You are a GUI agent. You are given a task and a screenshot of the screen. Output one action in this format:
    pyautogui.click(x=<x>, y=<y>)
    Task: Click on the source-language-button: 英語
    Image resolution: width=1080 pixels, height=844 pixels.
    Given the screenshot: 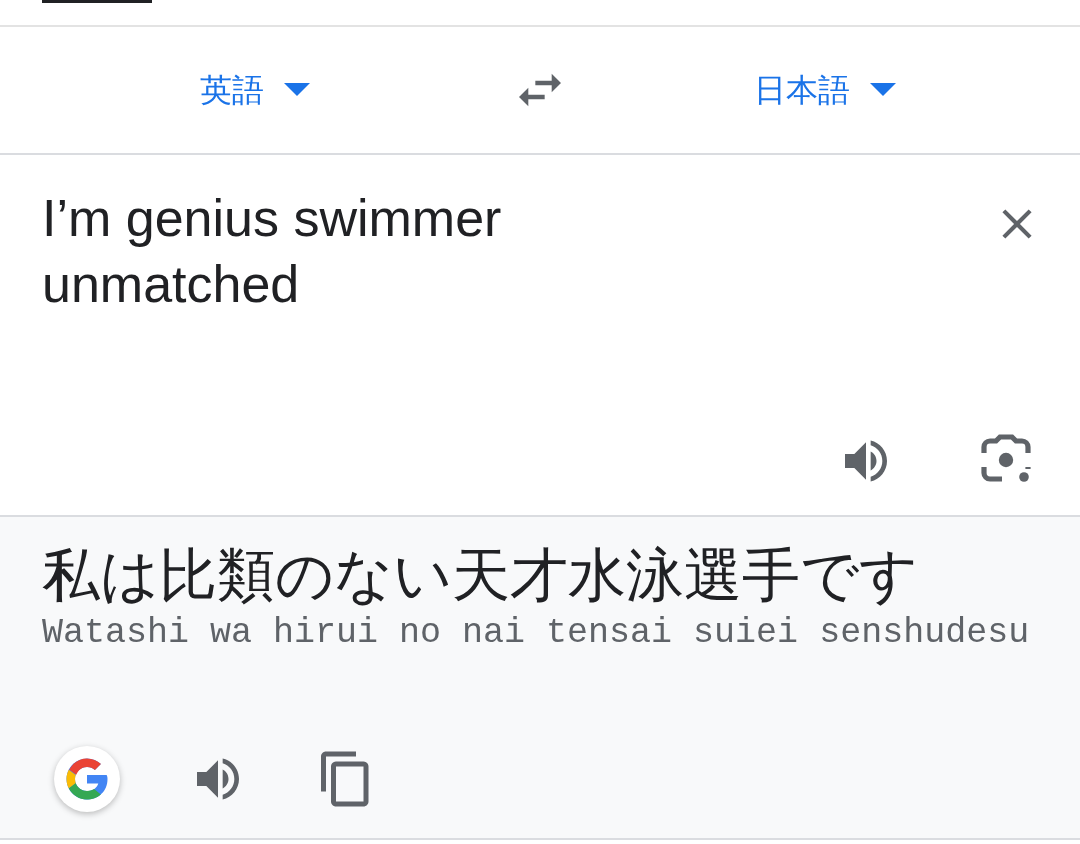 What is the action you would take?
    pyautogui.click(x=250, y=90)
    